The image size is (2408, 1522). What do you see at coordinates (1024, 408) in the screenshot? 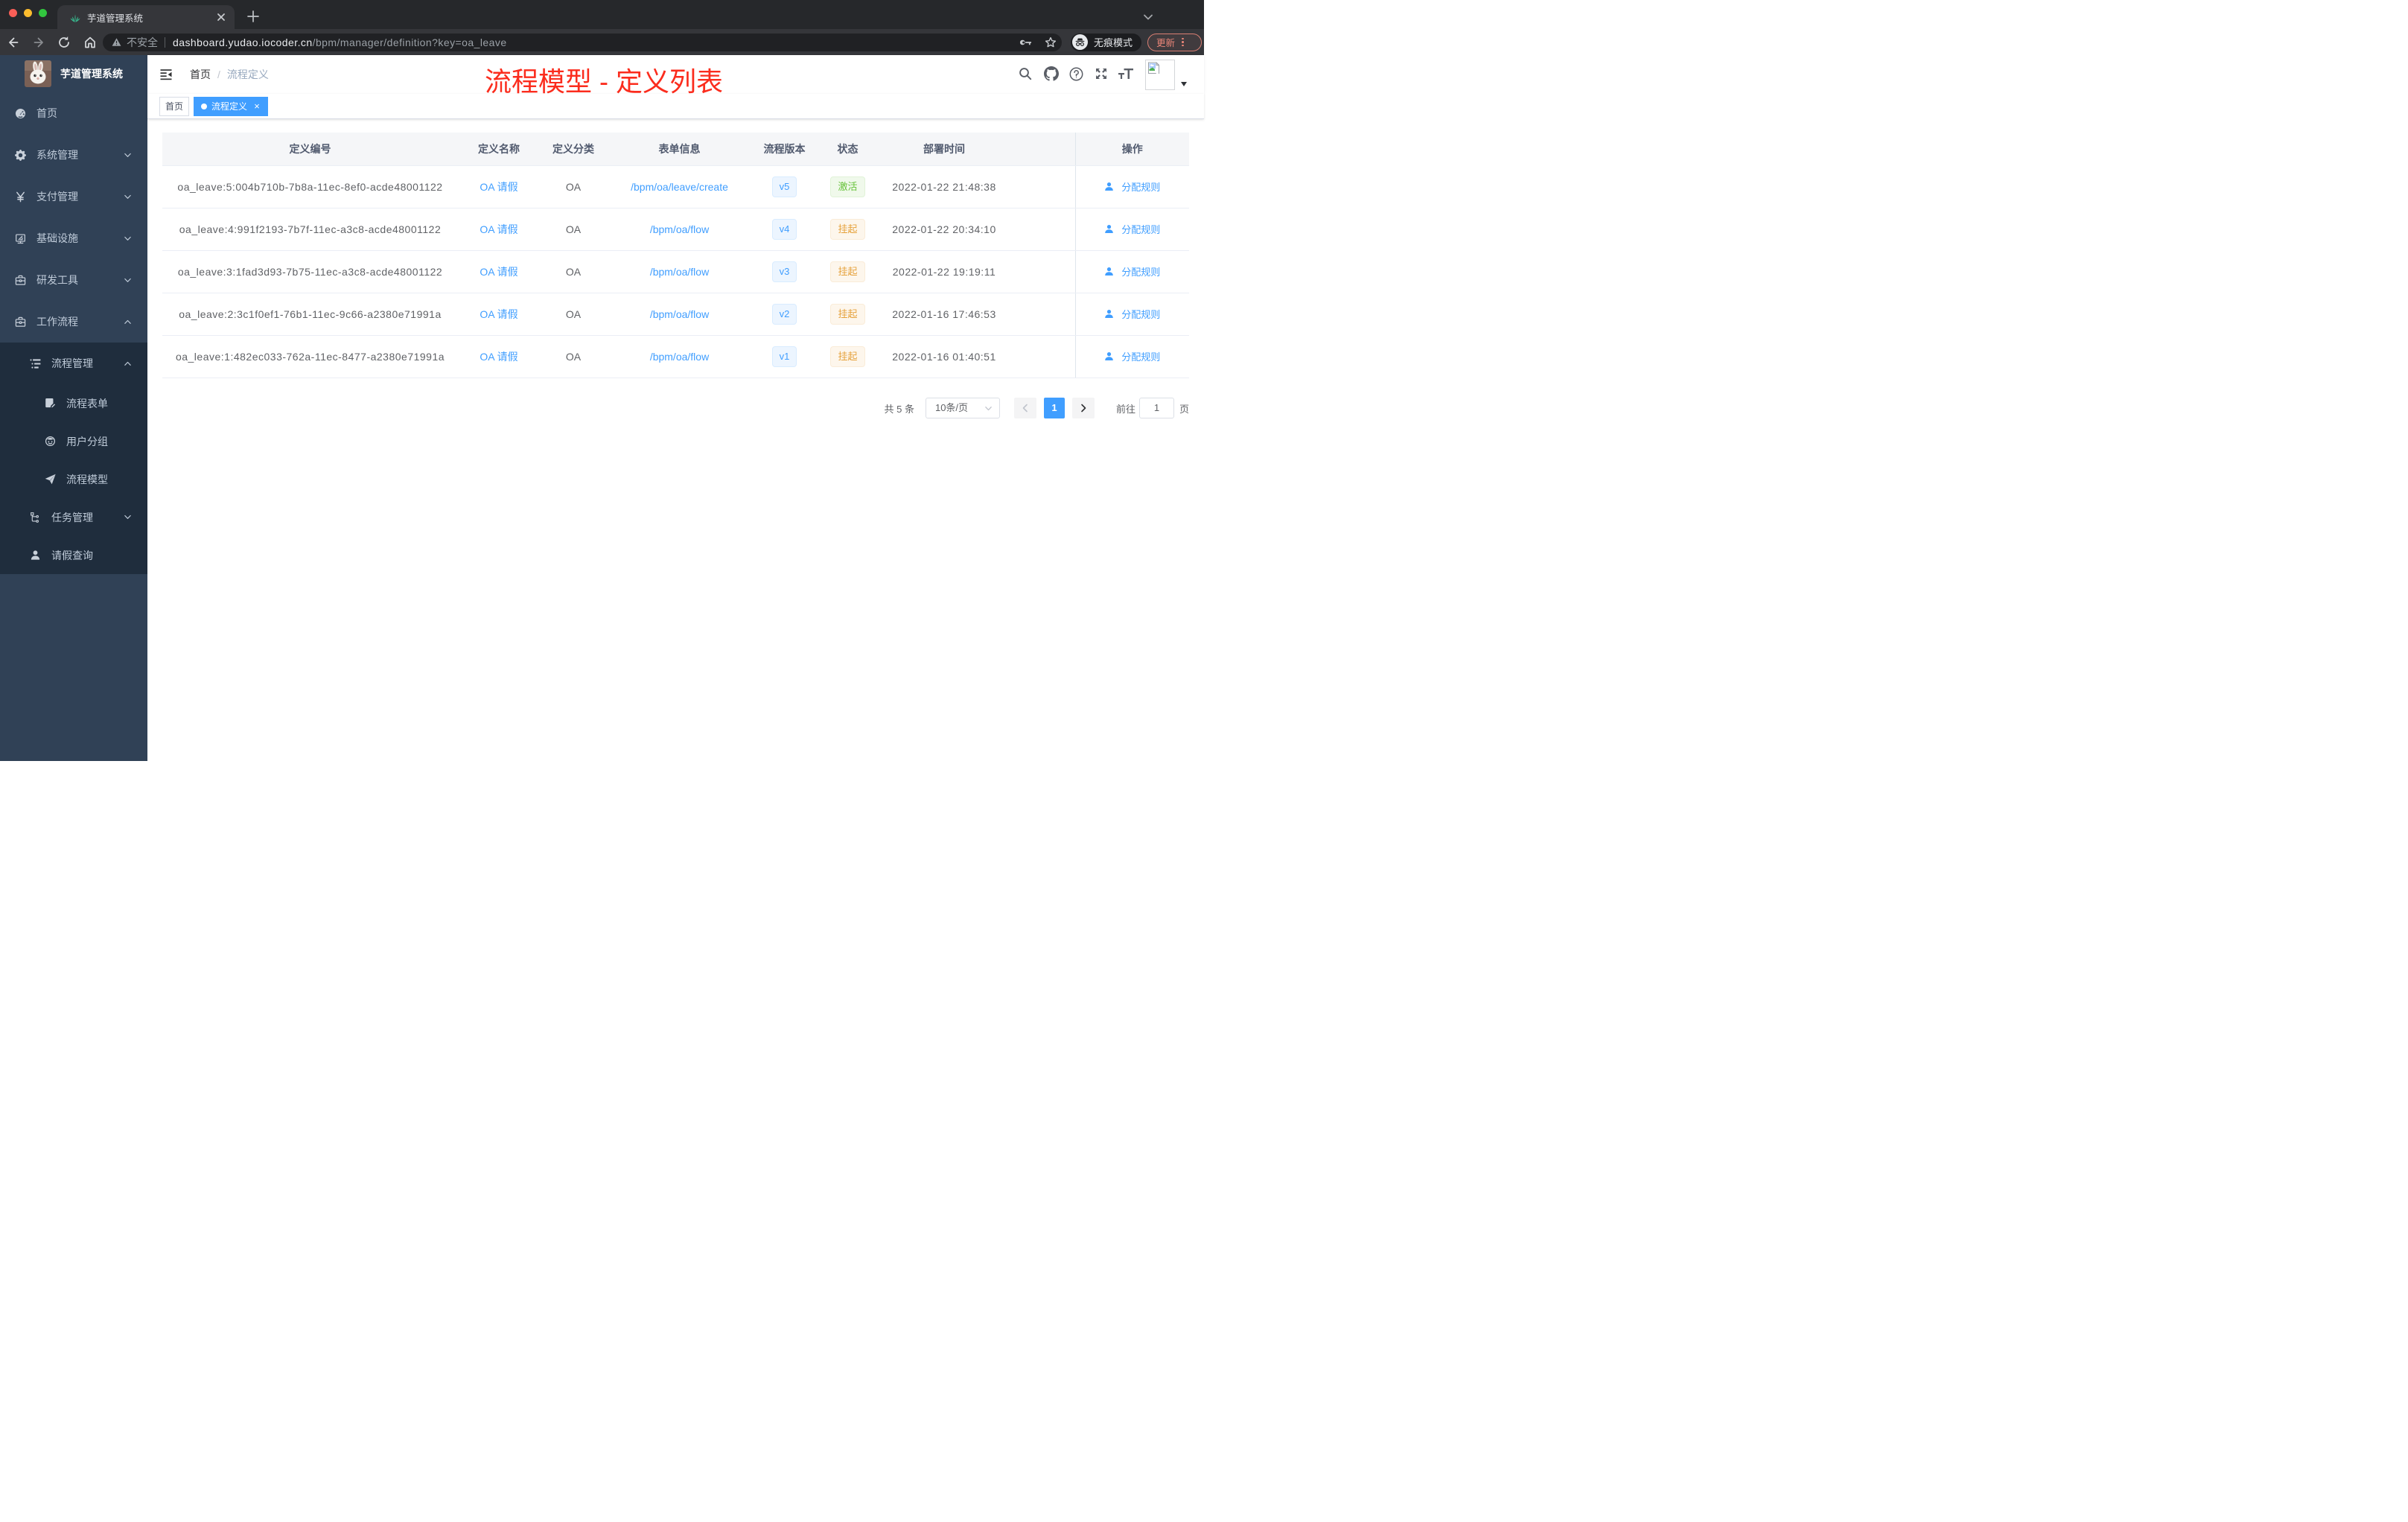
I see `prev-page-button` at bounding box center [1024, 408].